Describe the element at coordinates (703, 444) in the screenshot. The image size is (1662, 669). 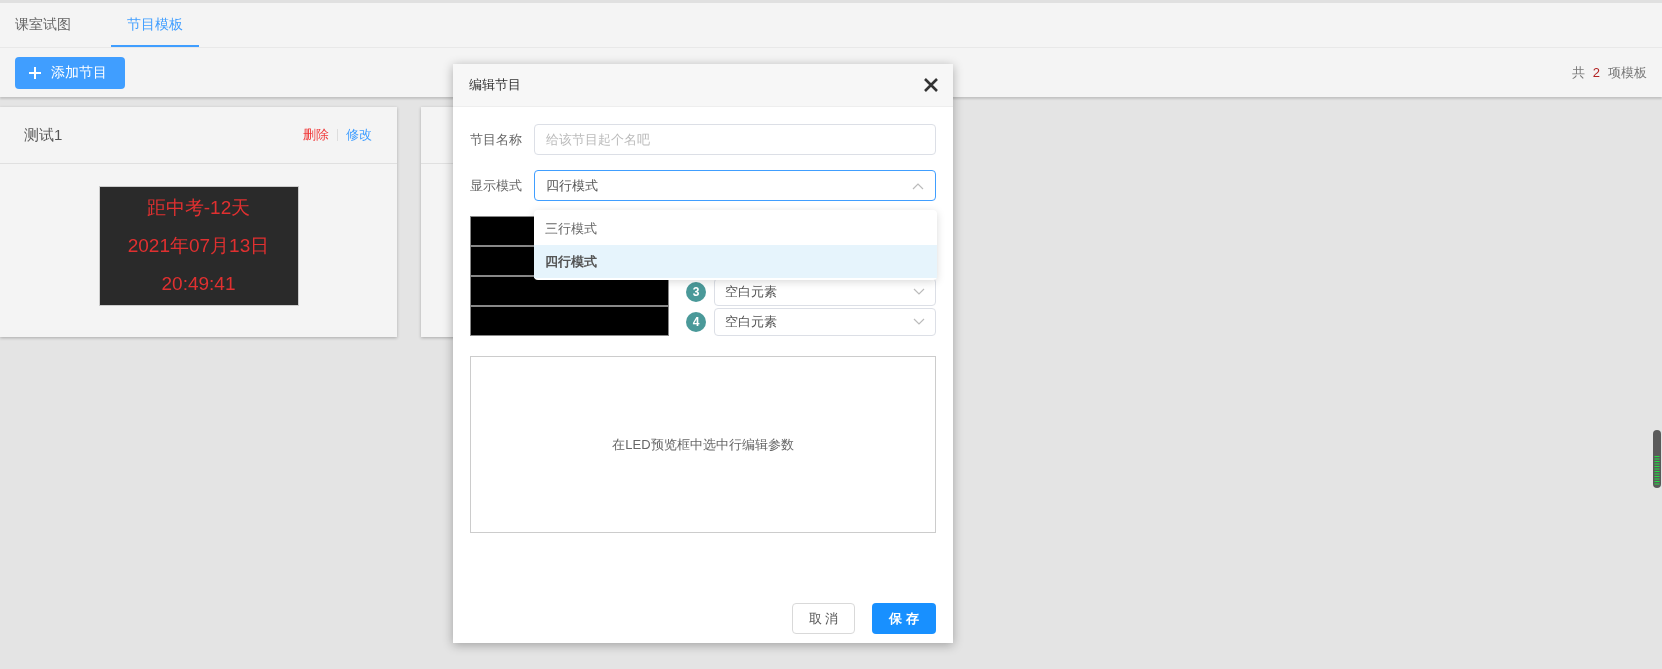
I see `params-hint: 在LED预览框中选中行编辑参数` at that location.